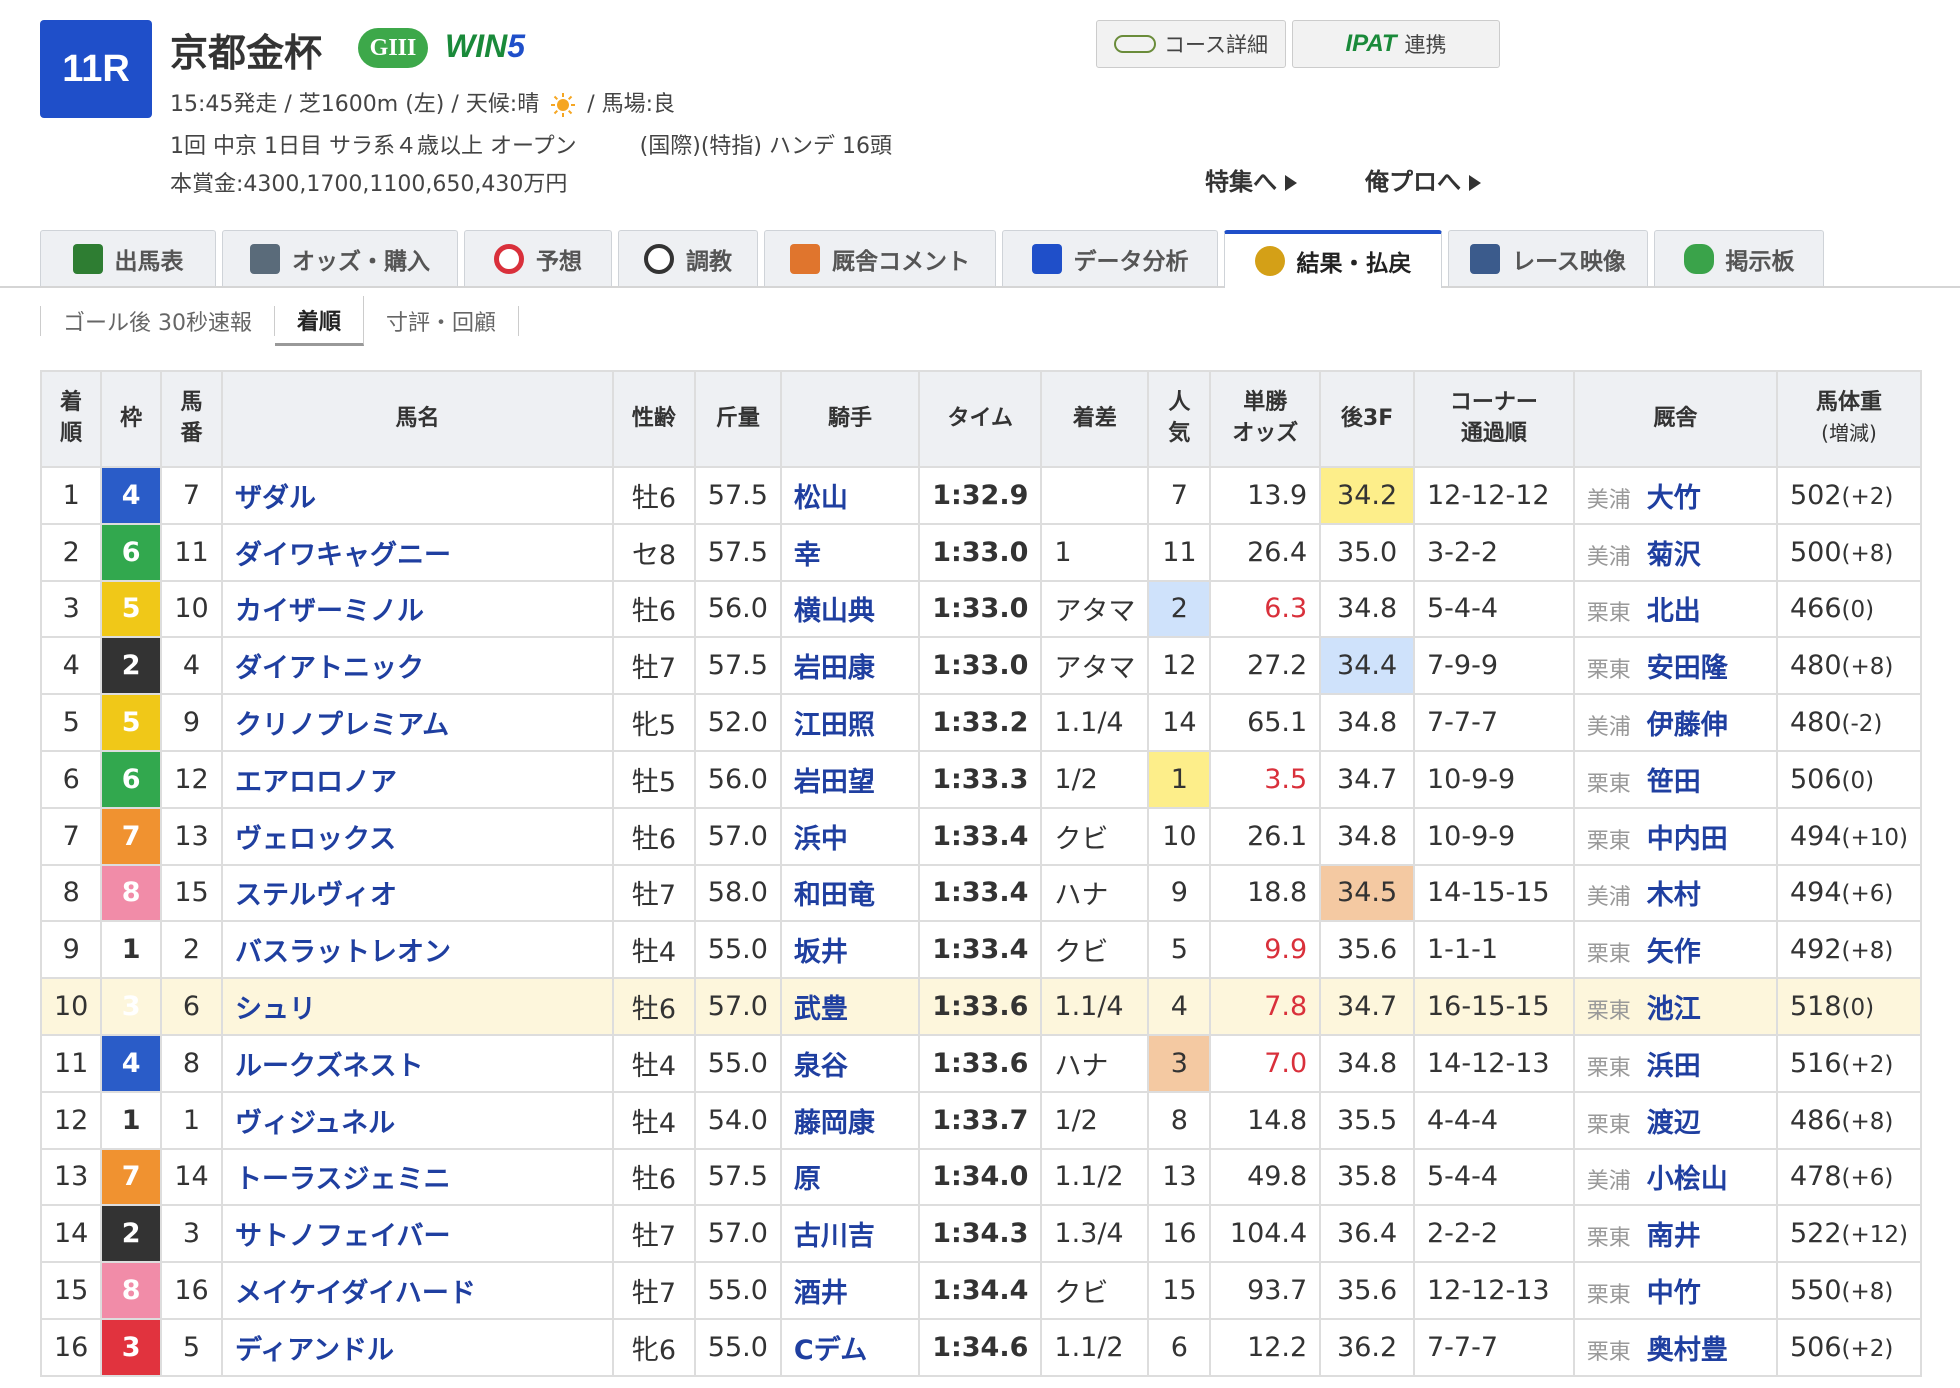  Describe the element at coordinates (1687, 668) in the screenshot. I see `trainer-link: 安田隆` at that location.